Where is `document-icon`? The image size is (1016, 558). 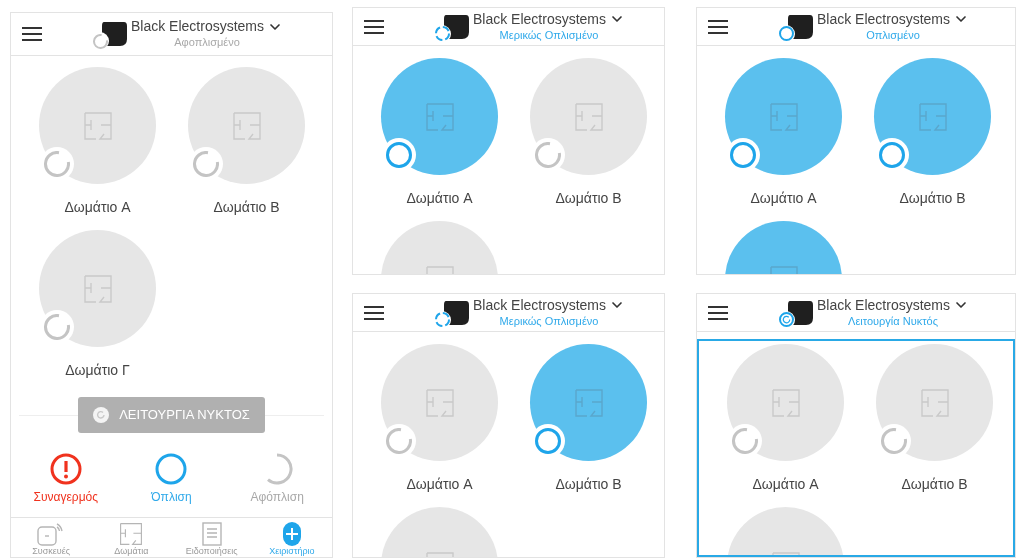 document-icon is located at coordinates (211, 534).